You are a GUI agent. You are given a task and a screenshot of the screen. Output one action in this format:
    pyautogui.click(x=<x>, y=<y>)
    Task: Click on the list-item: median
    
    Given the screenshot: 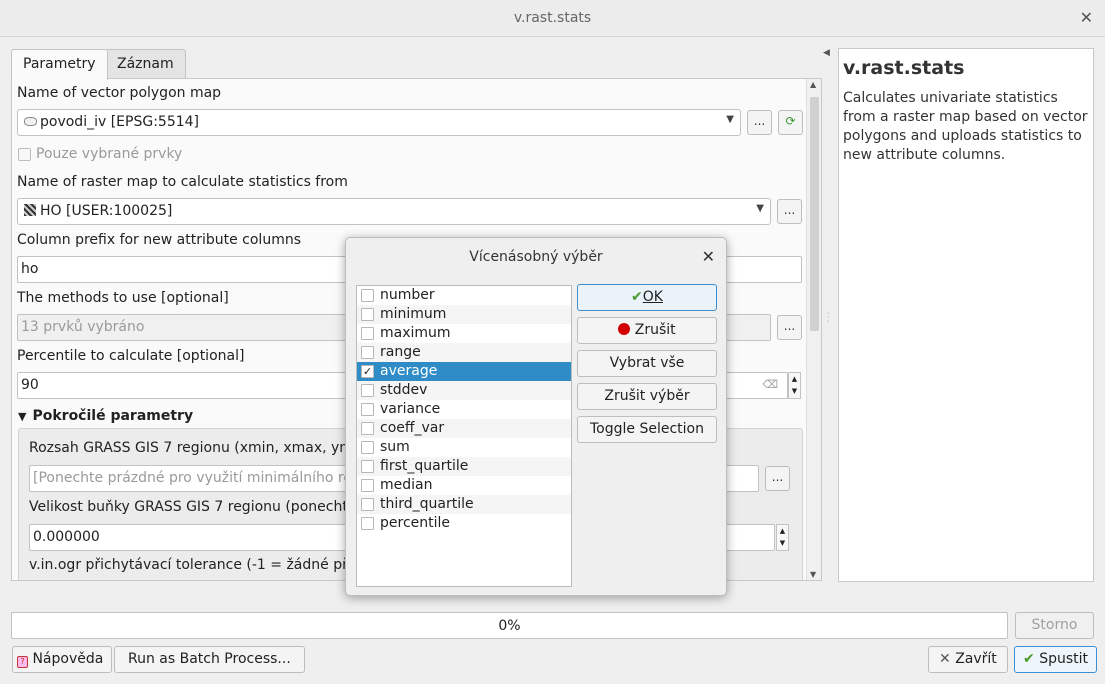 What is the action you would take?
    pyautogui.click(x=464, y=485)
    